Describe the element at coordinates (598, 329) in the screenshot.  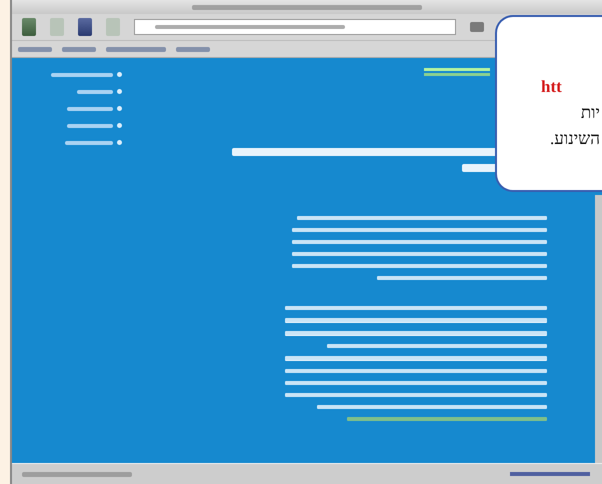
I see `scrollbar` at that location.